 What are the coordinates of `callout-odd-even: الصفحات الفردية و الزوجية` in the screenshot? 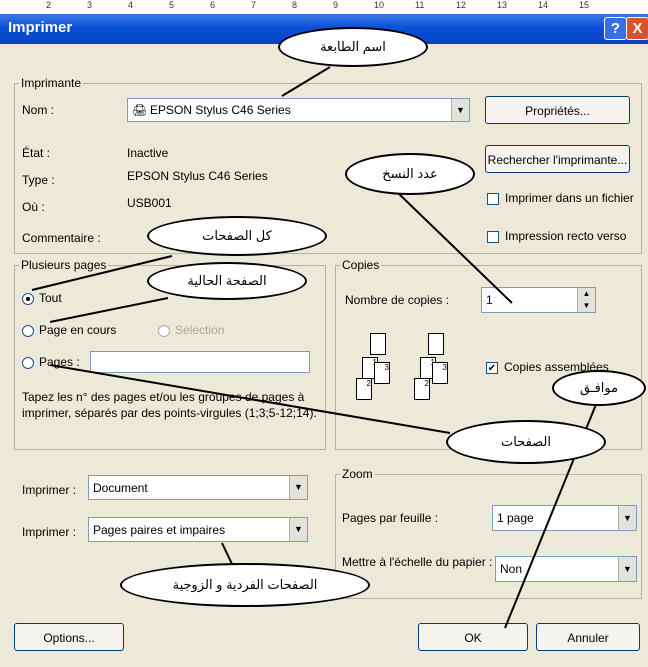 It's located at (245, 585).